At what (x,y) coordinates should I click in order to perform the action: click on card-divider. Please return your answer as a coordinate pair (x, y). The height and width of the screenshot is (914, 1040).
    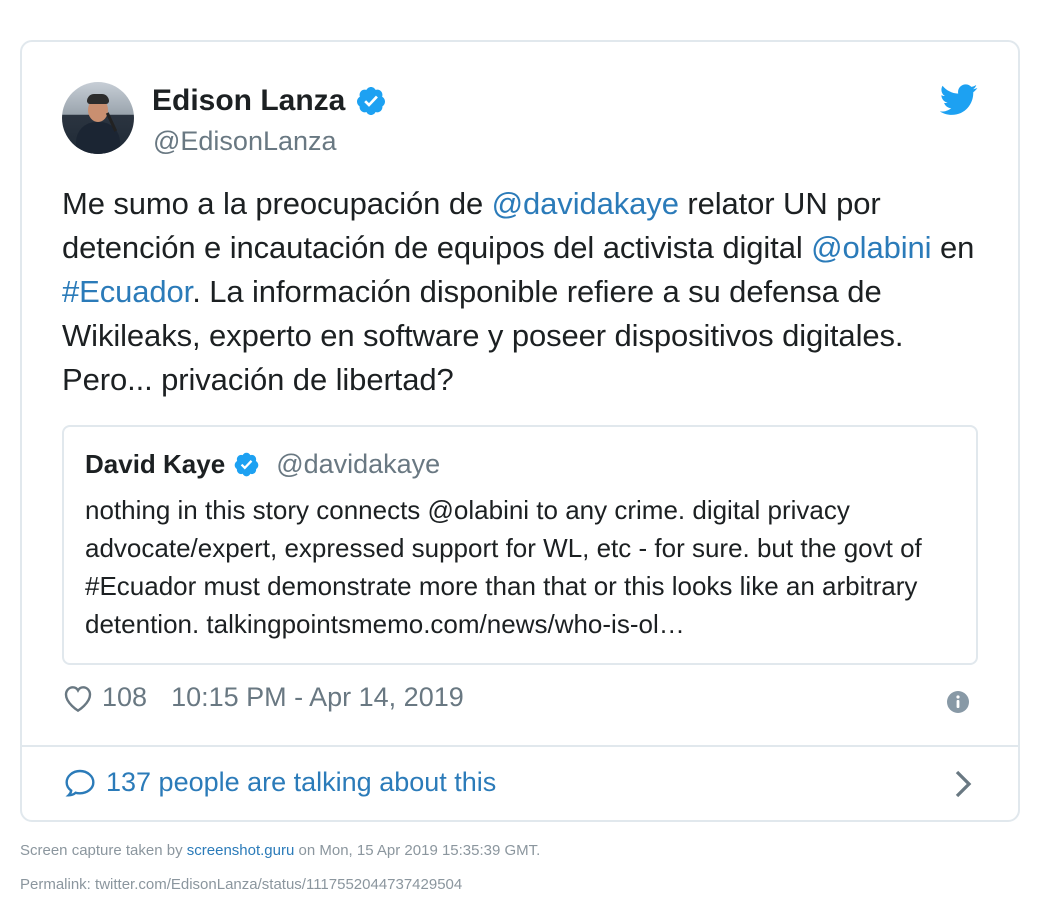
    Looking at the image, I should click on (520, 746).